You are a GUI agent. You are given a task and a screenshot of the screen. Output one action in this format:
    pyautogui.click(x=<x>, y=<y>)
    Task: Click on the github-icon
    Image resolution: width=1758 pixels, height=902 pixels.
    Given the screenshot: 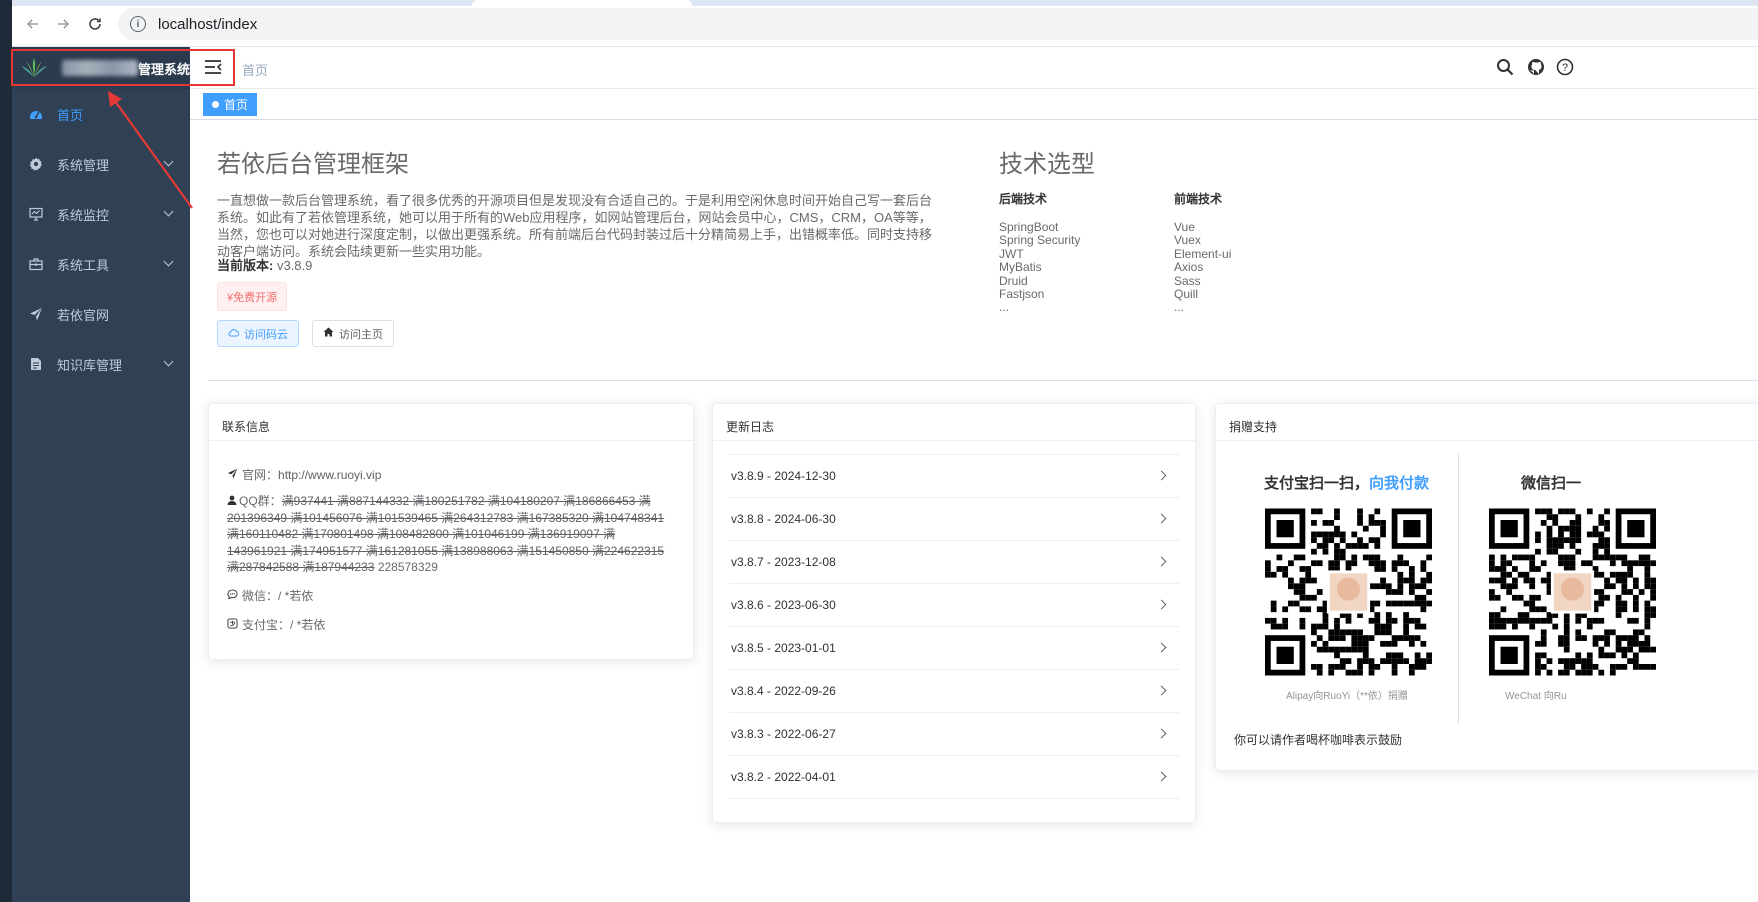 What is the action you would take?
    pyautogui.click(x=1536, y=67)
    